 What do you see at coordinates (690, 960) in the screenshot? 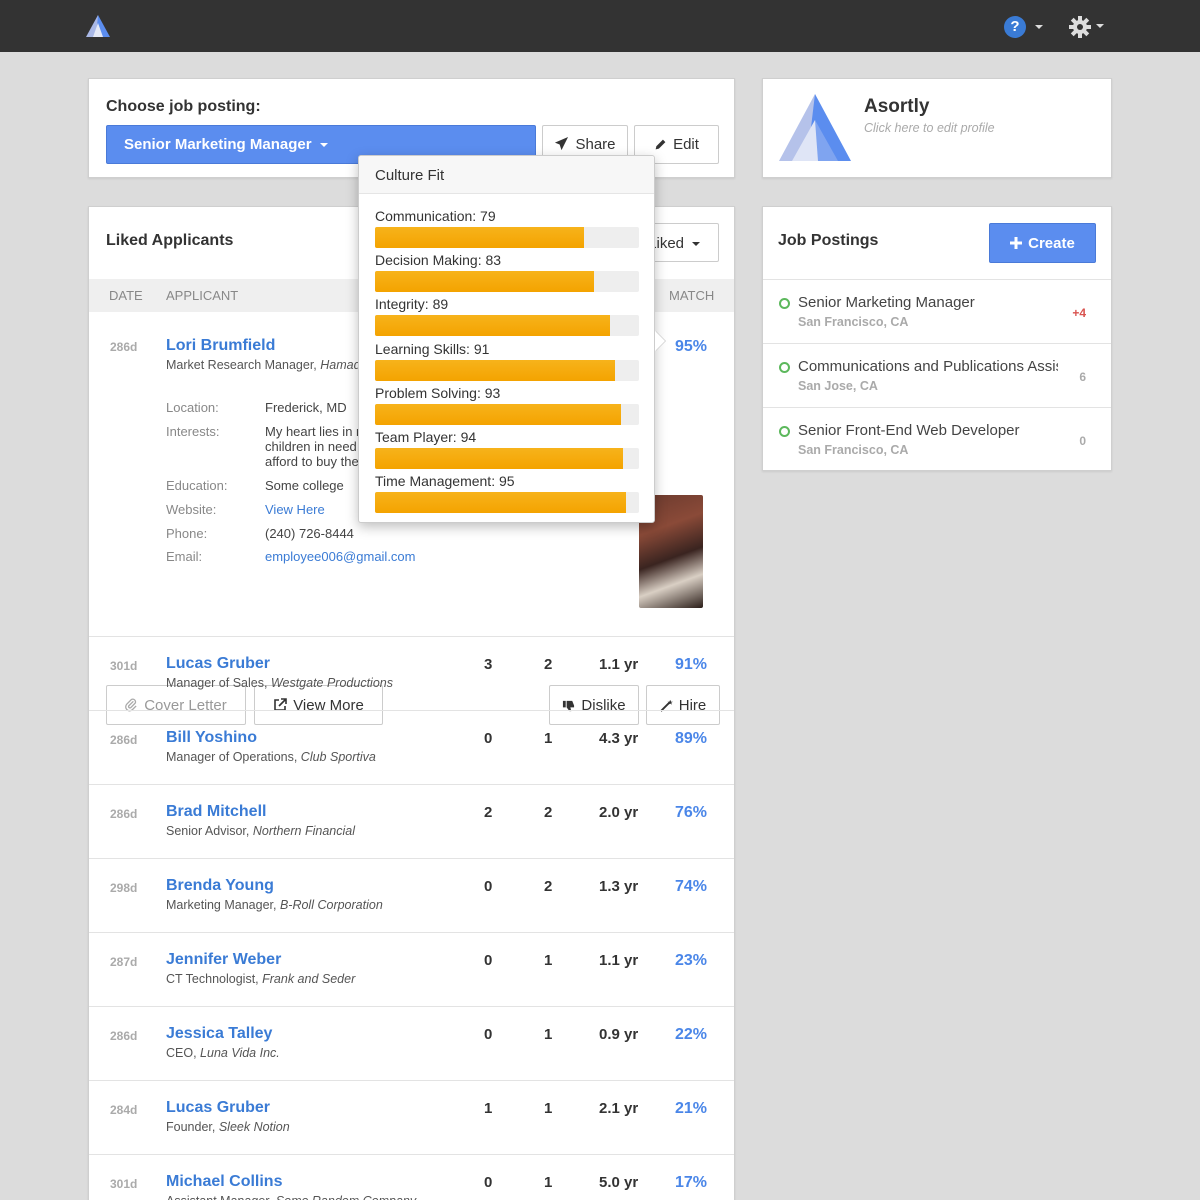
I see `match-score: 23%` at bounding box center [690, 960].